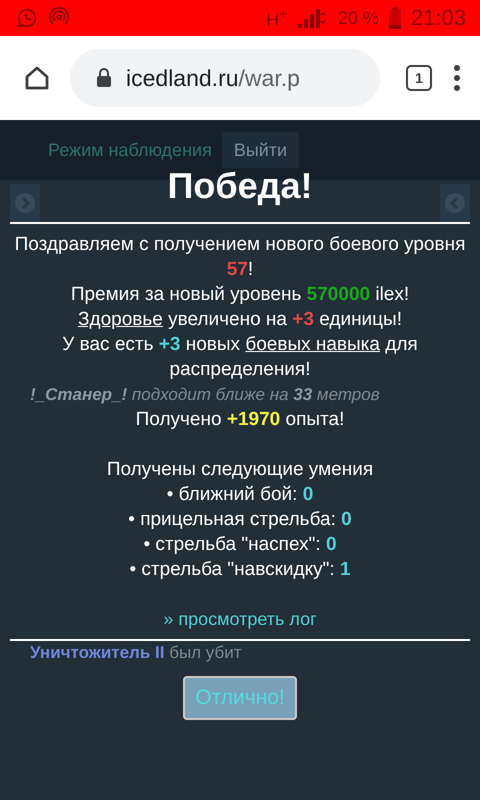 The image size is (480, 800). I want to click on message-text: Здоровье увеличено на +3 единицы!, so click(240, 320).